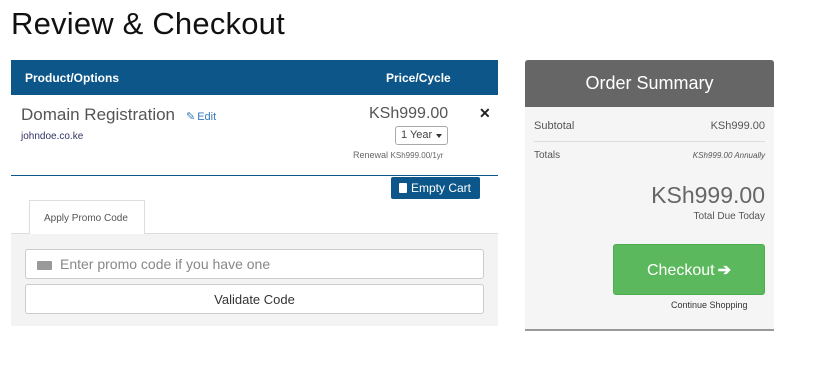 Image resolution: width=829 pixels, height=392 pixels. Describe the element at coordinates (709, 305) in the screenshot. I see `continue-shopping-link: Continue Shopping` at that location.